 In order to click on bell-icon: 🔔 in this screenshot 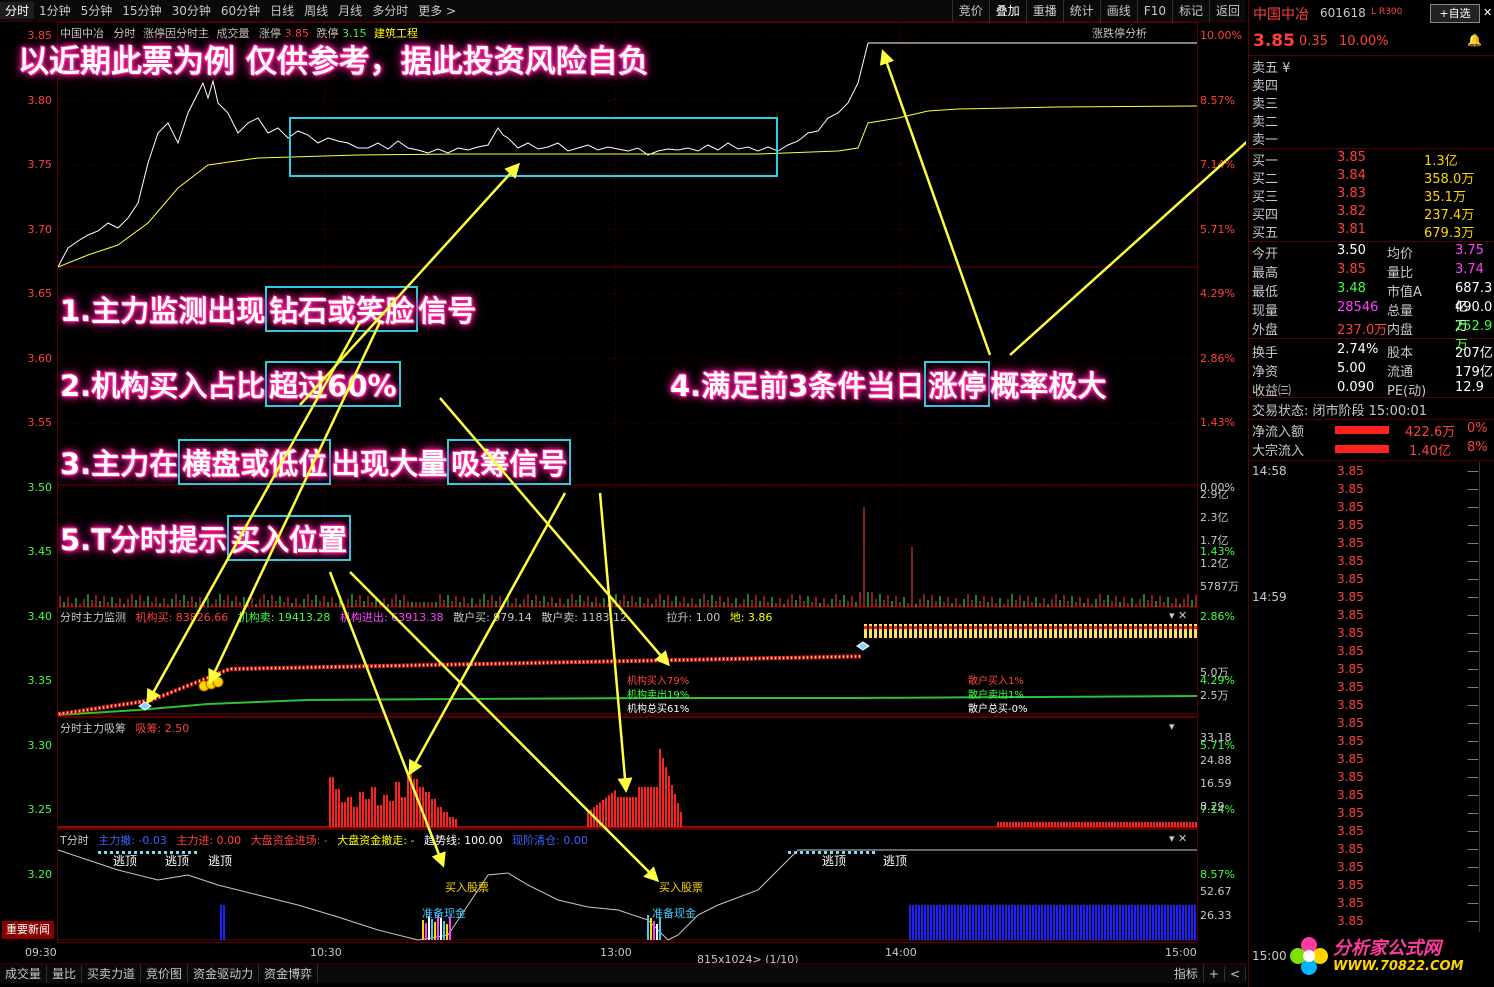, I will do `click(1474, 40)`.